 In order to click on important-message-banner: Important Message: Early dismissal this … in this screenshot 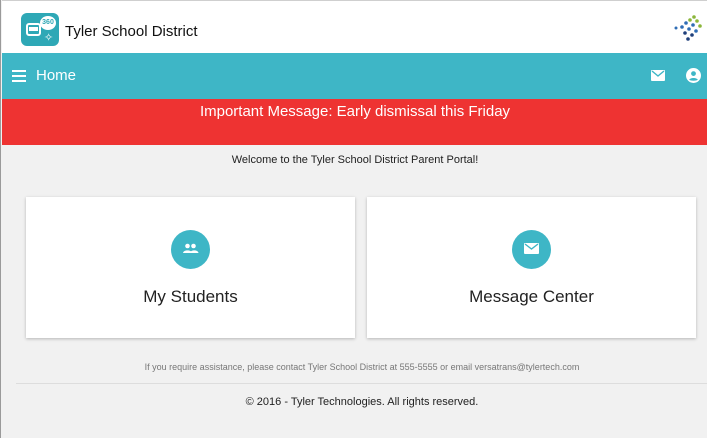, I will do `click(354, 122)`.